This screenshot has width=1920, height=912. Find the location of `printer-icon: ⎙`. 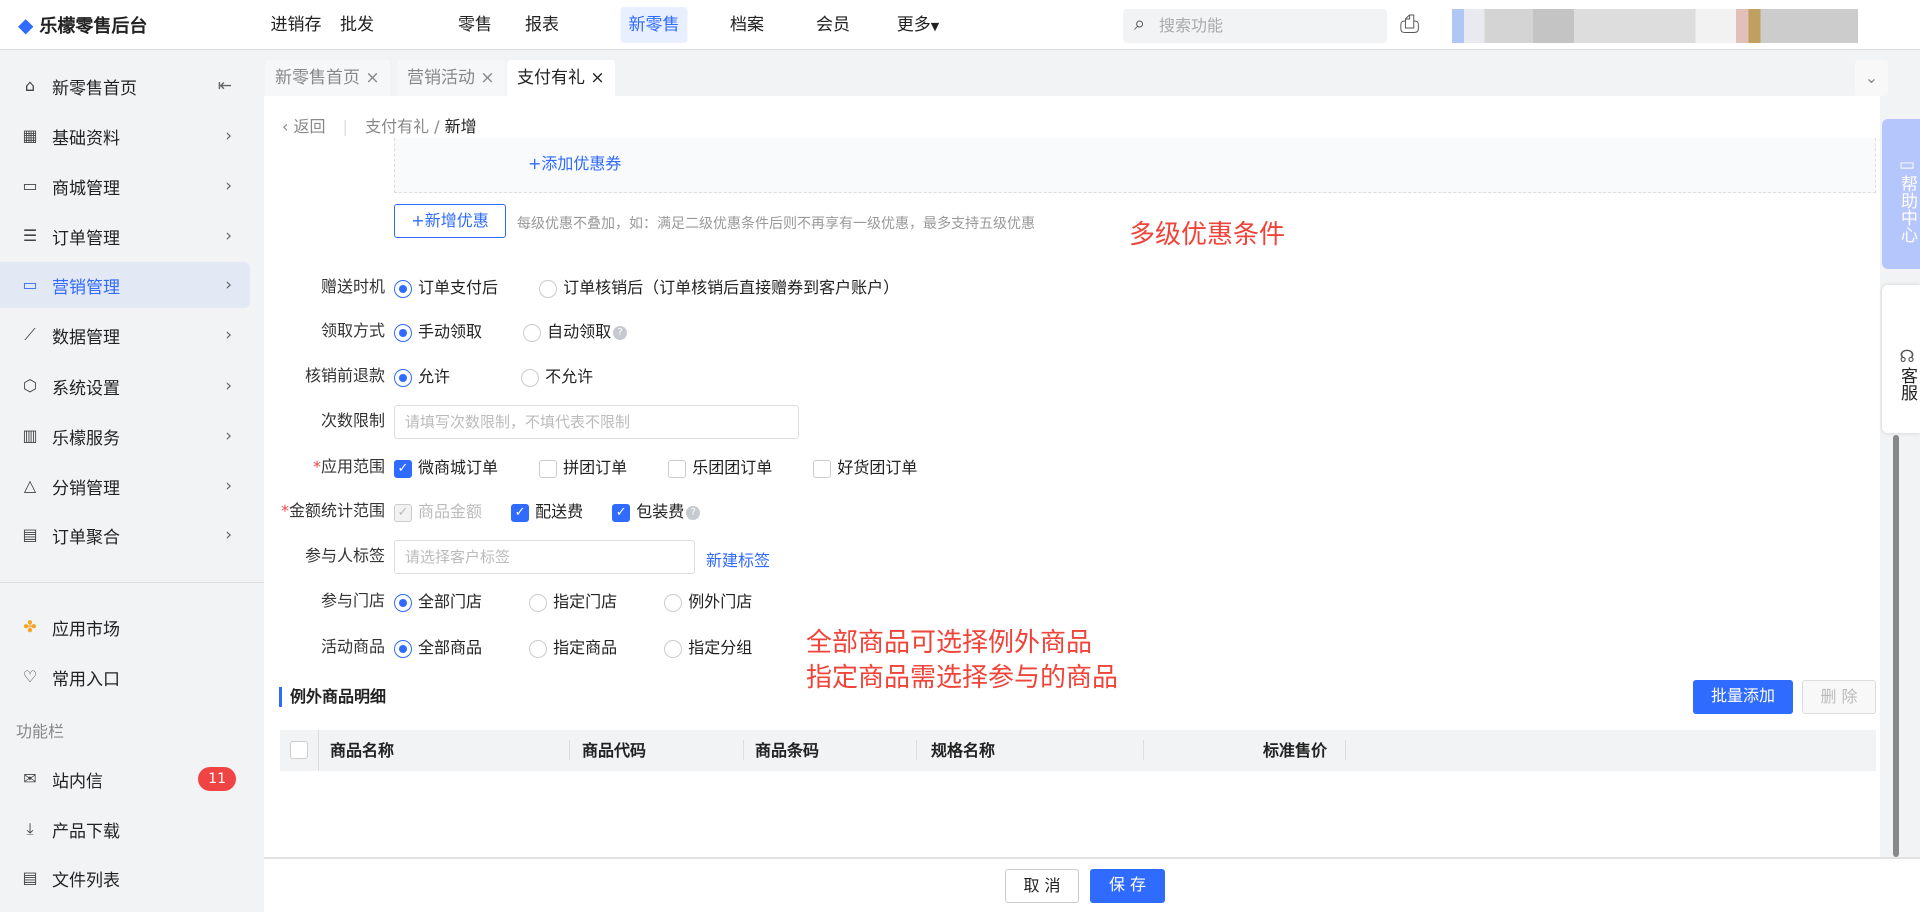

printer-icon: ⎙ is located at coordinates (1409, 24).